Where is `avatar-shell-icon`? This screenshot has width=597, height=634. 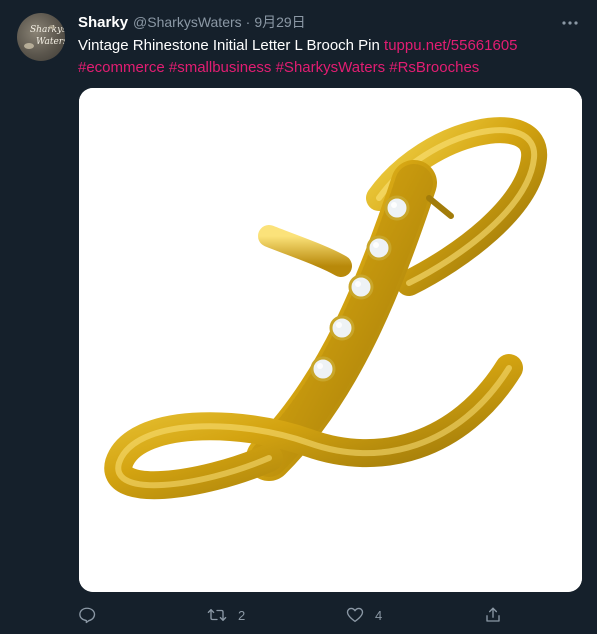 avatar-shell-icon is located at coordinates (39, 37).